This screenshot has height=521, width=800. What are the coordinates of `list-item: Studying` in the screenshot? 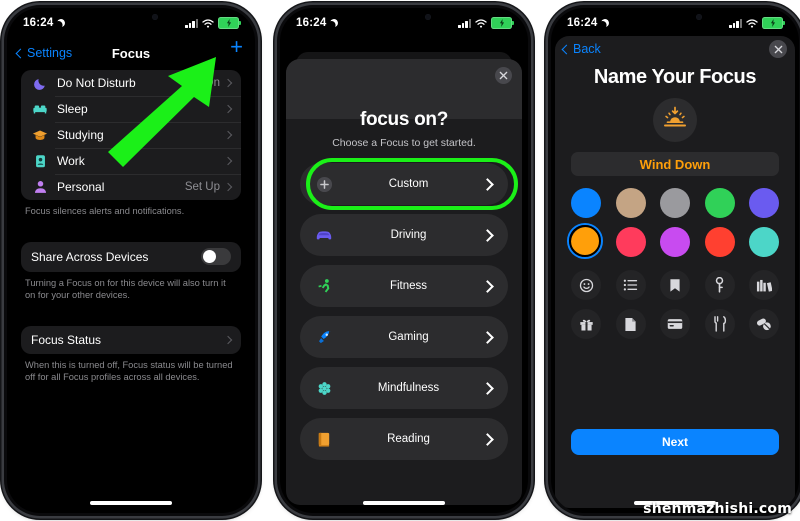 It's located at (131, 135).